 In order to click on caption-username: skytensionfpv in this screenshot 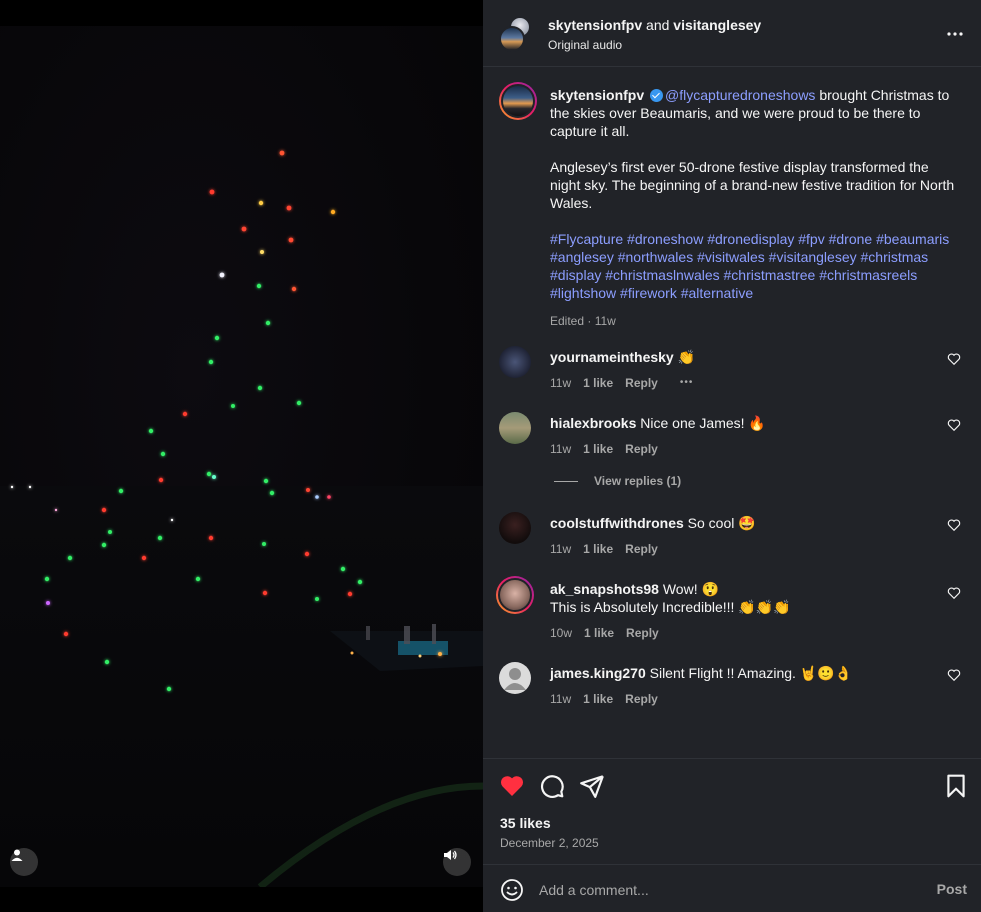, I will do `click(597, 95)`.